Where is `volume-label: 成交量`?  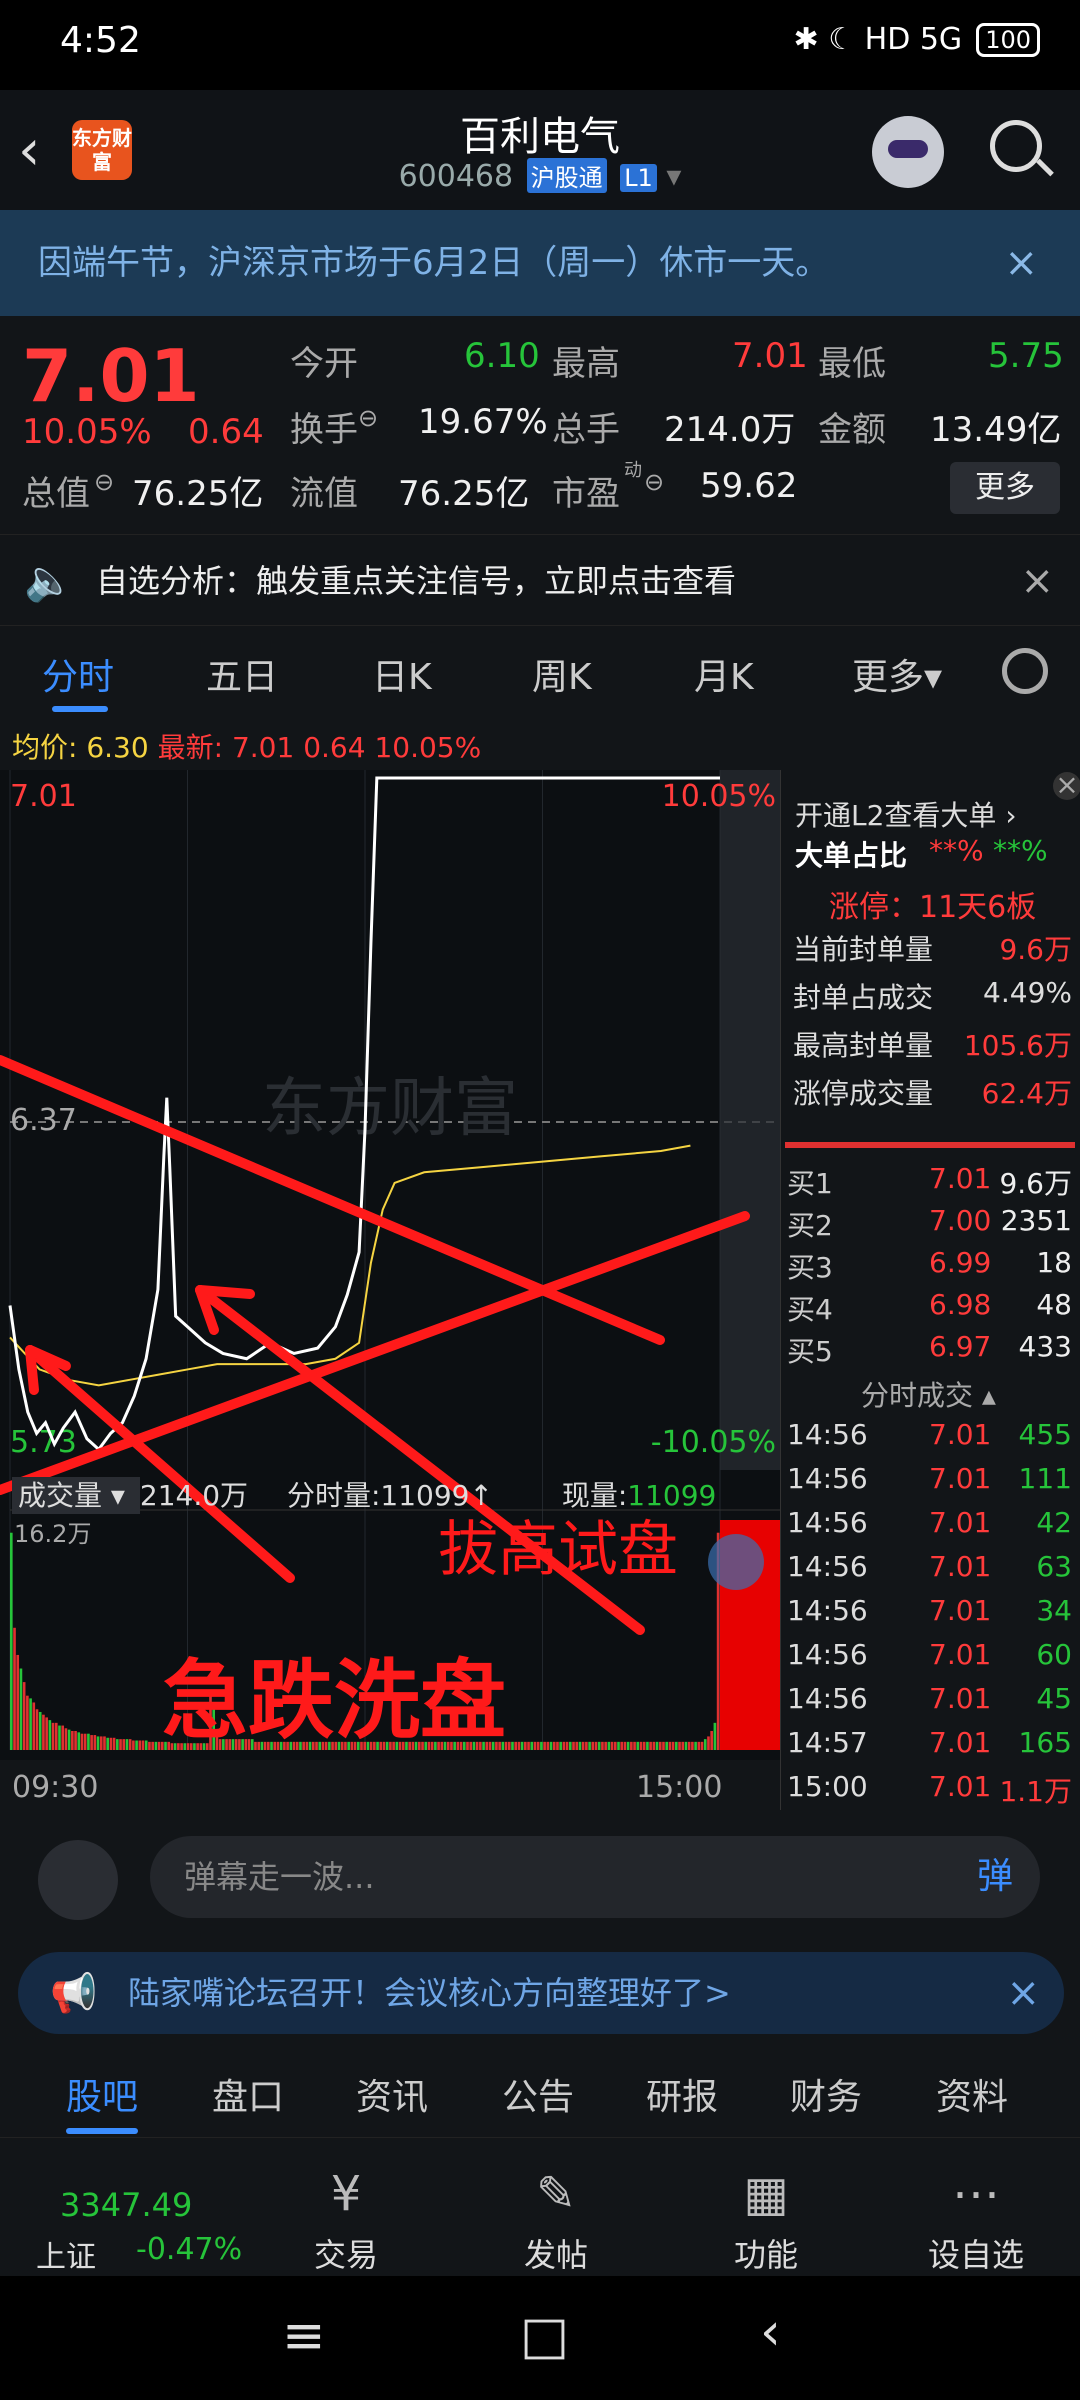
volume-label: 成交量 is located at coordinates (60, 1495).